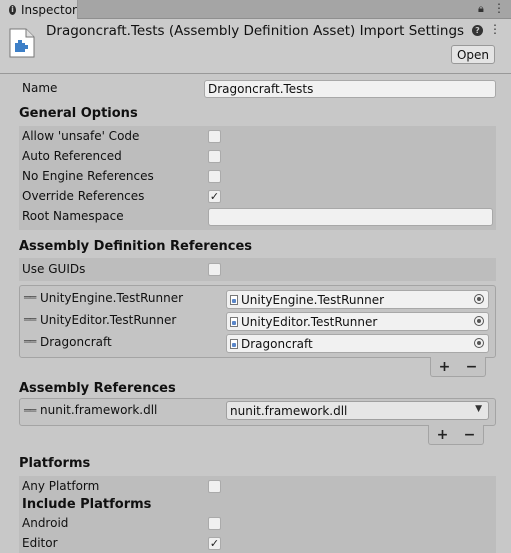 The width and height of the screenshot is (511, 553). What do you see at coordinates (255, 9) in the screenshot?
I see `tab-bar: i Inspector 🔒︎ ⋮` at bounding box center [255, 9].